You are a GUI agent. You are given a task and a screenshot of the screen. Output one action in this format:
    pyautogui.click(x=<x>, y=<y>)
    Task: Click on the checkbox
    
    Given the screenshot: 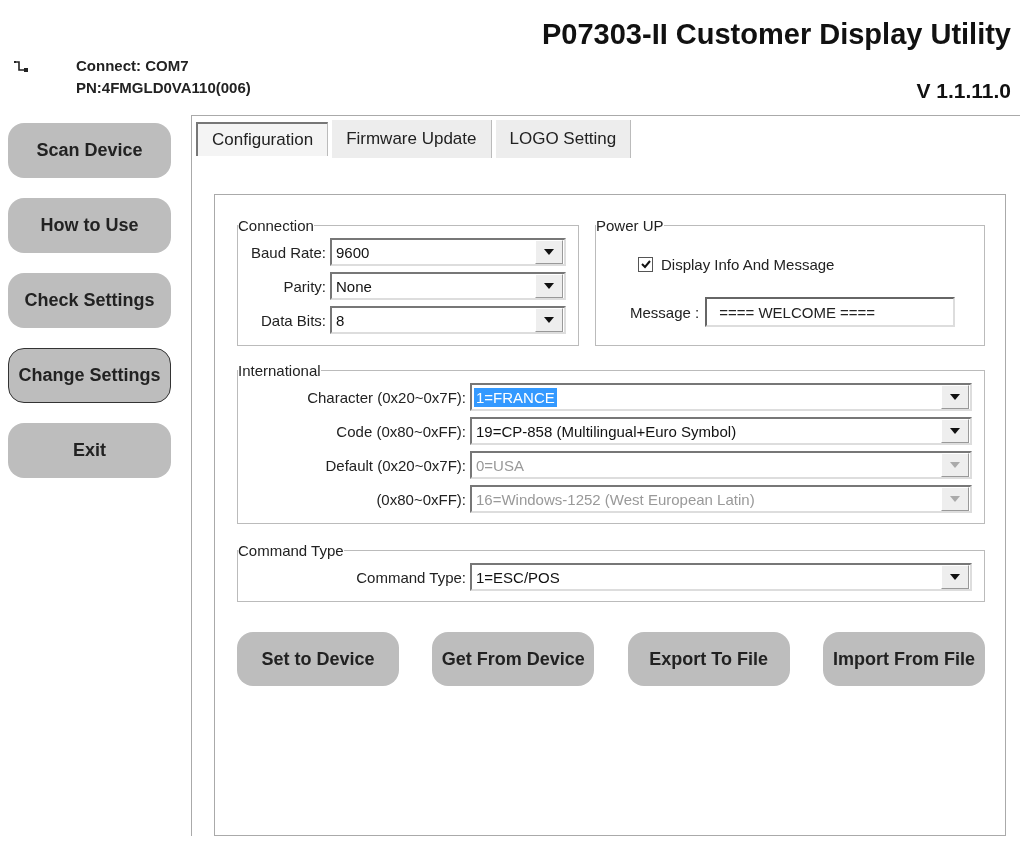 What is the action you would take?
    pyautogui.click(x=645, y=264)
    